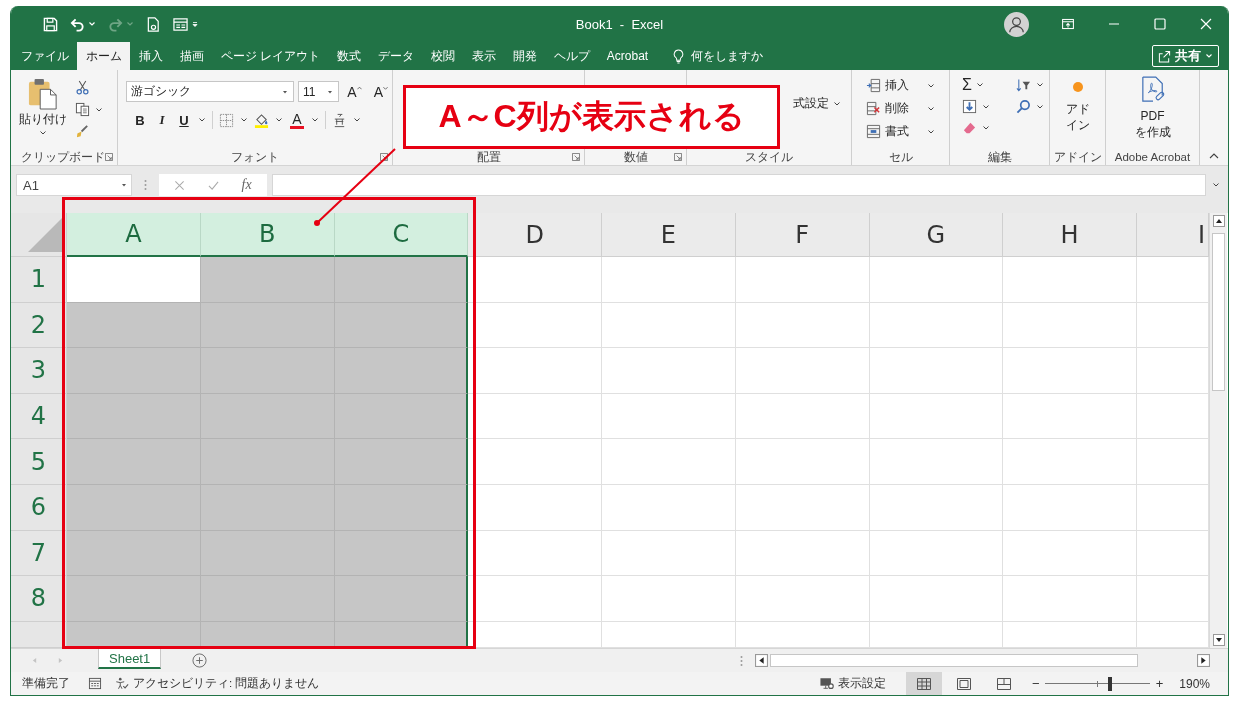  Describe the element at coordinates (1216, 185) in the screenshot. I see `expand-caret-icon` at that location.